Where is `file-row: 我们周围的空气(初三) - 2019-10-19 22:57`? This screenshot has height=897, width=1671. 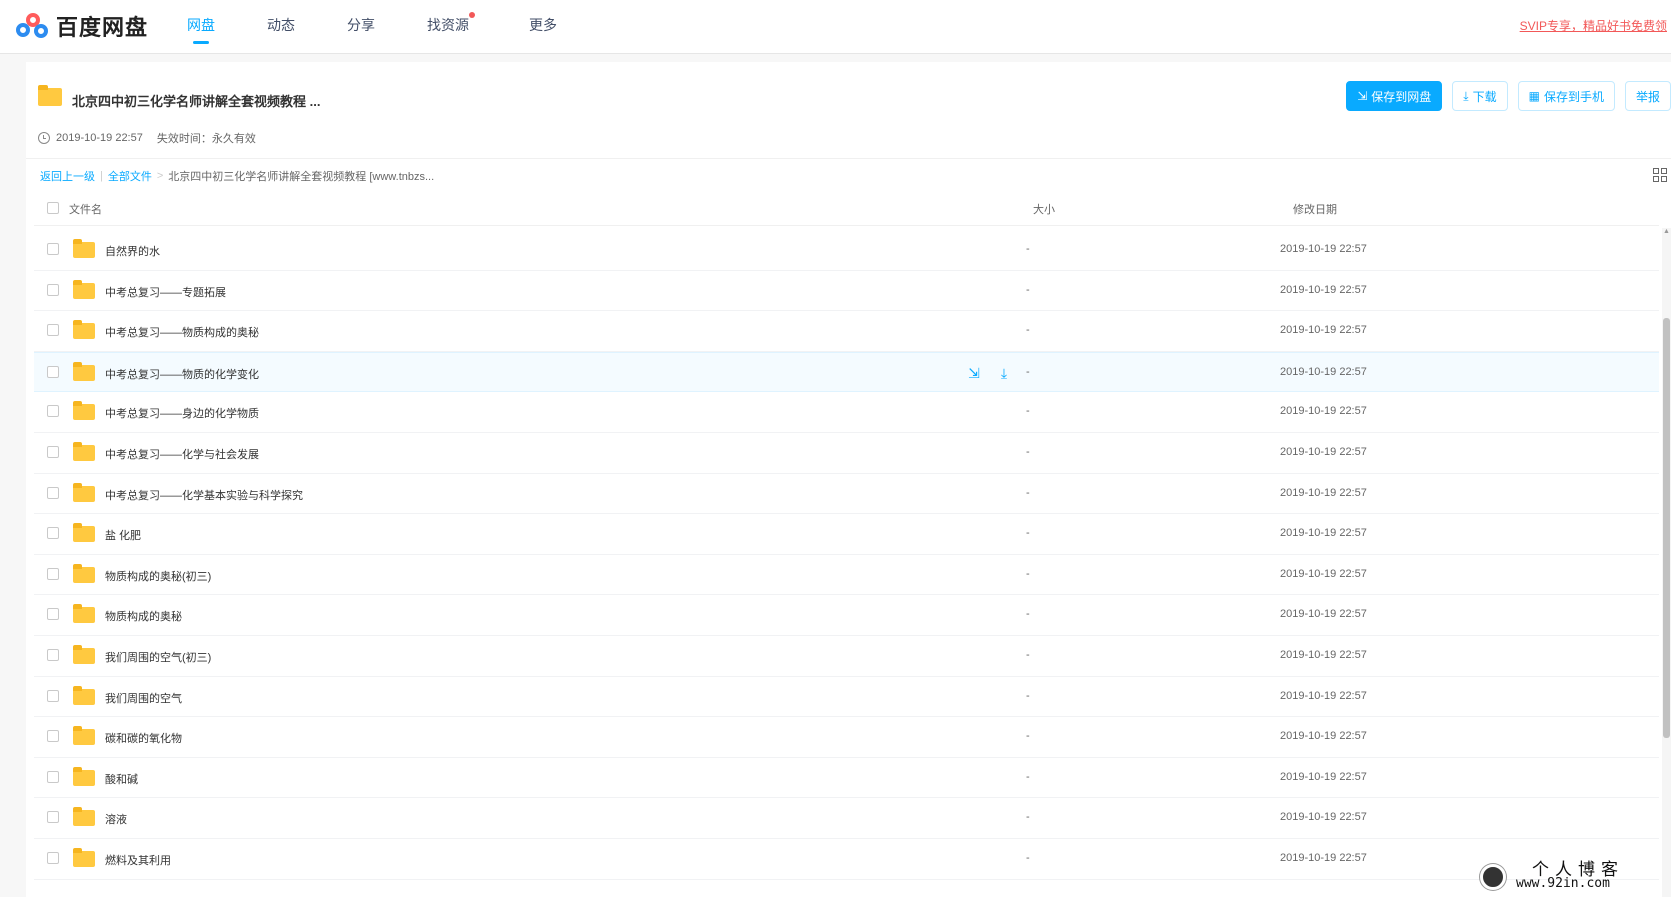
file-row: 我们周围的空气(初三) - 2019-10-19 22:57 is located at coordinates (846, 656).